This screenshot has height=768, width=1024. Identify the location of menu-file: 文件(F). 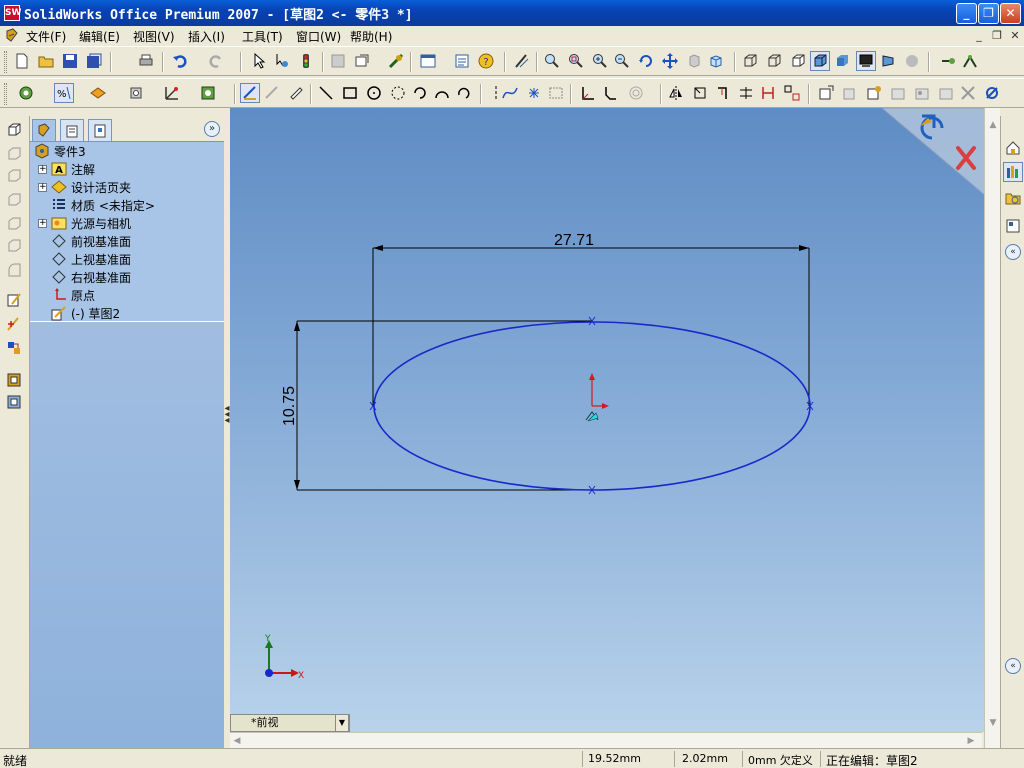
(46, 36).